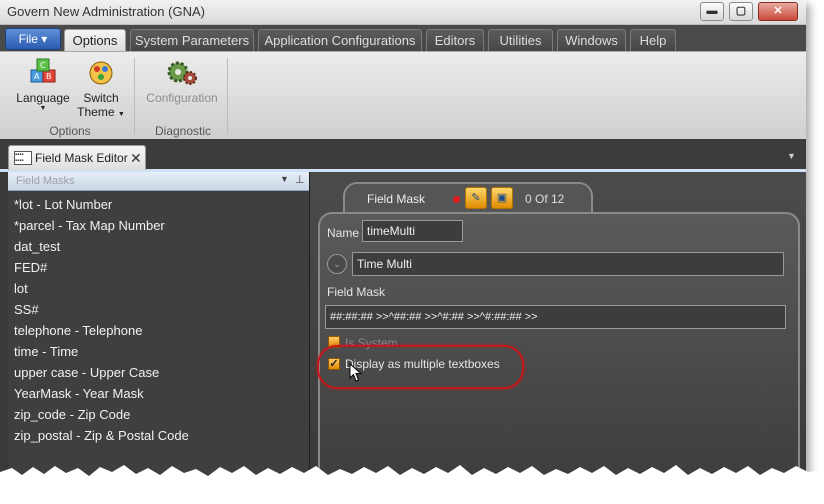  I want to click on switch-theme-label-line1: Switch, so click(101, 98).